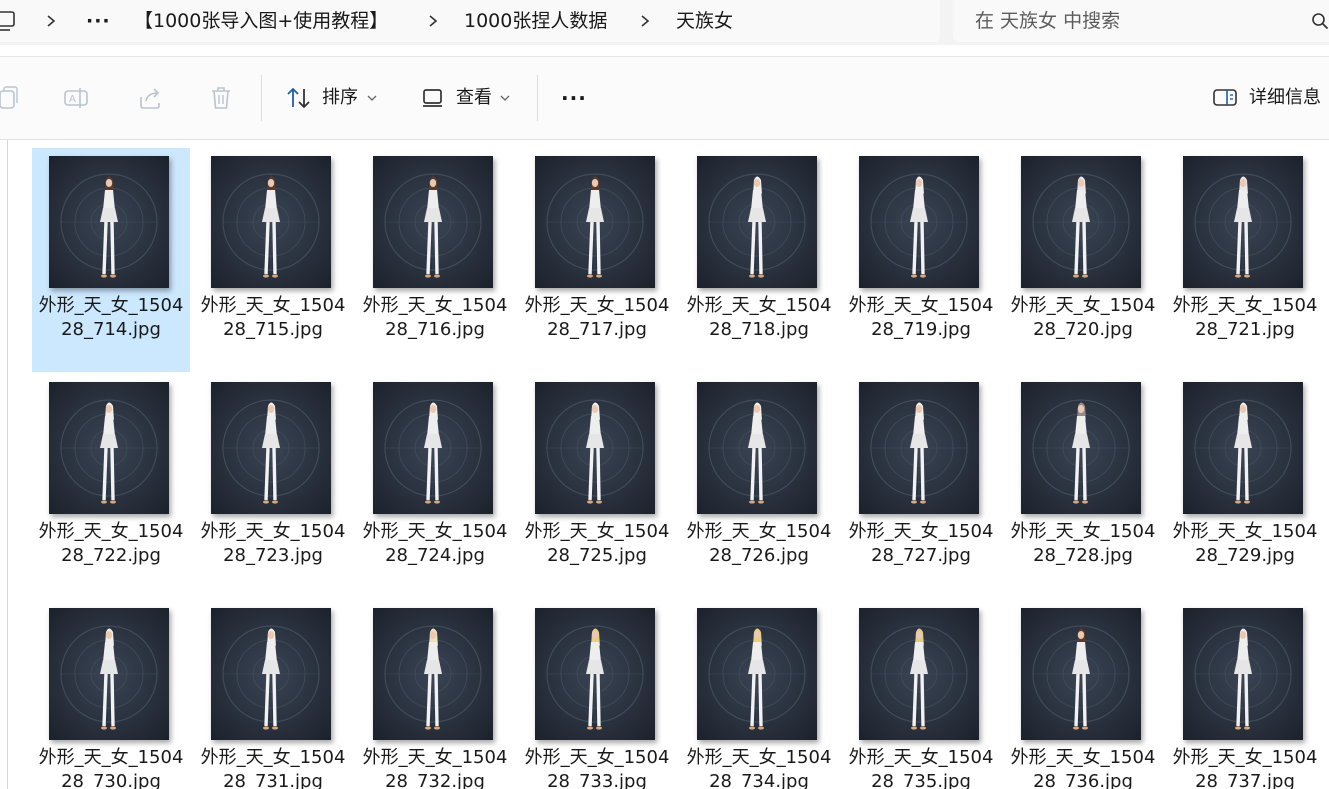 Image resolution: width=1329 pixels, height=789 pixels. Describe the element at coordinates (1083, 767) in the screenshot. I see `file-name: 外形_天_女_150428_736.jpg` at that location.